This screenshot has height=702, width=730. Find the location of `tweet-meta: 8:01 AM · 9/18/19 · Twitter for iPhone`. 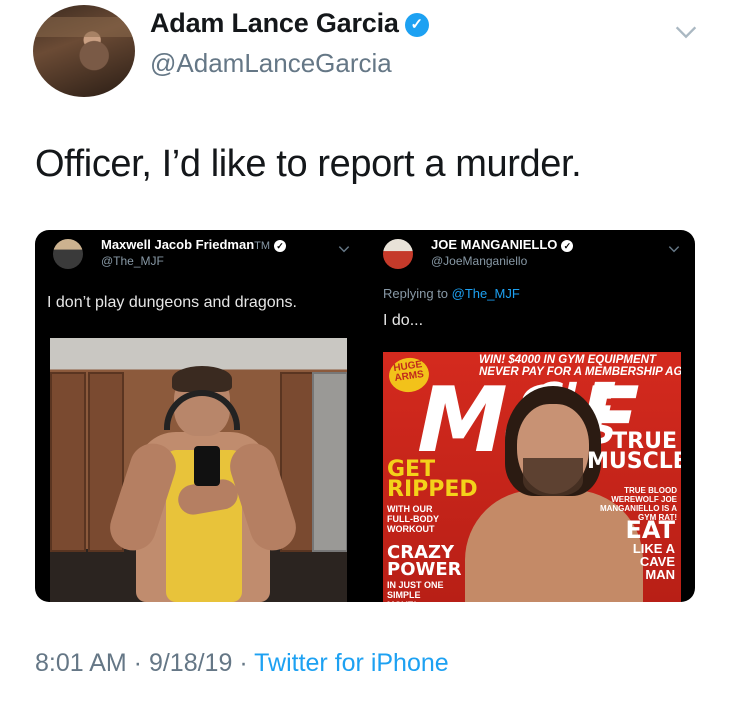

tweet-meta: 8:01 AM · 9/18/19 · Twitter for iPhone is located at coordinates (242, 663).